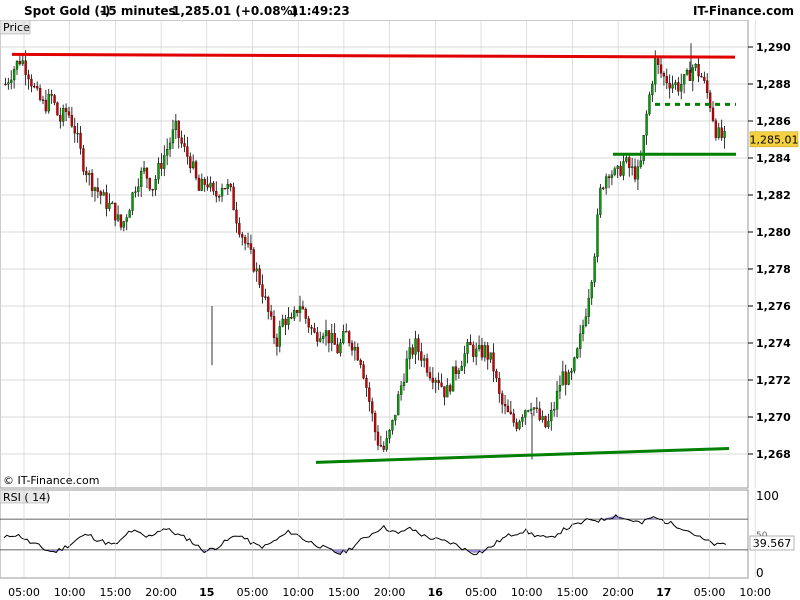  I want to click on rsi-tick-0: 0, so click(760, 573).